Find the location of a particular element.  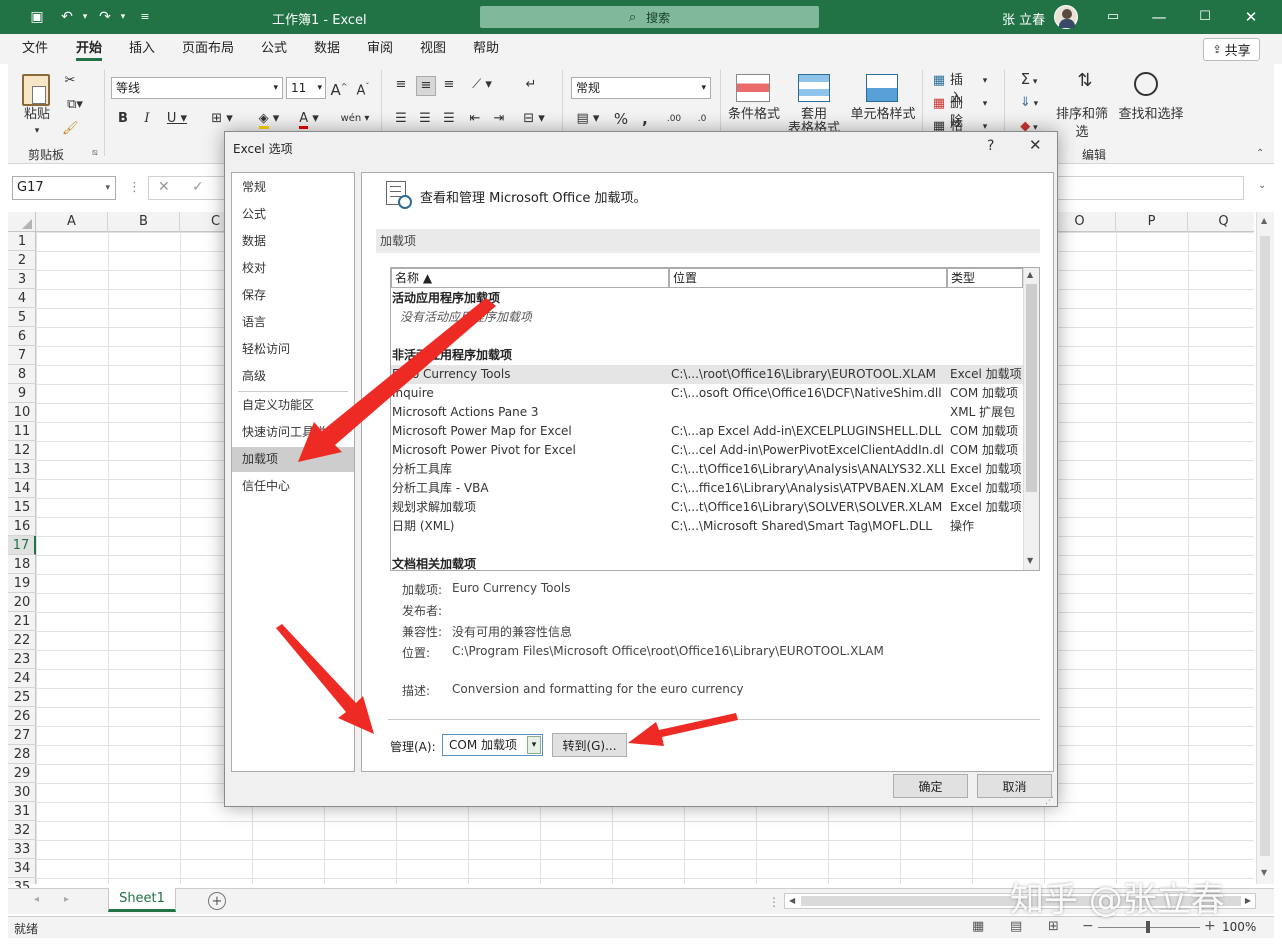

scroll-down-icon: ▼ is located at coordinates (1264, 872).